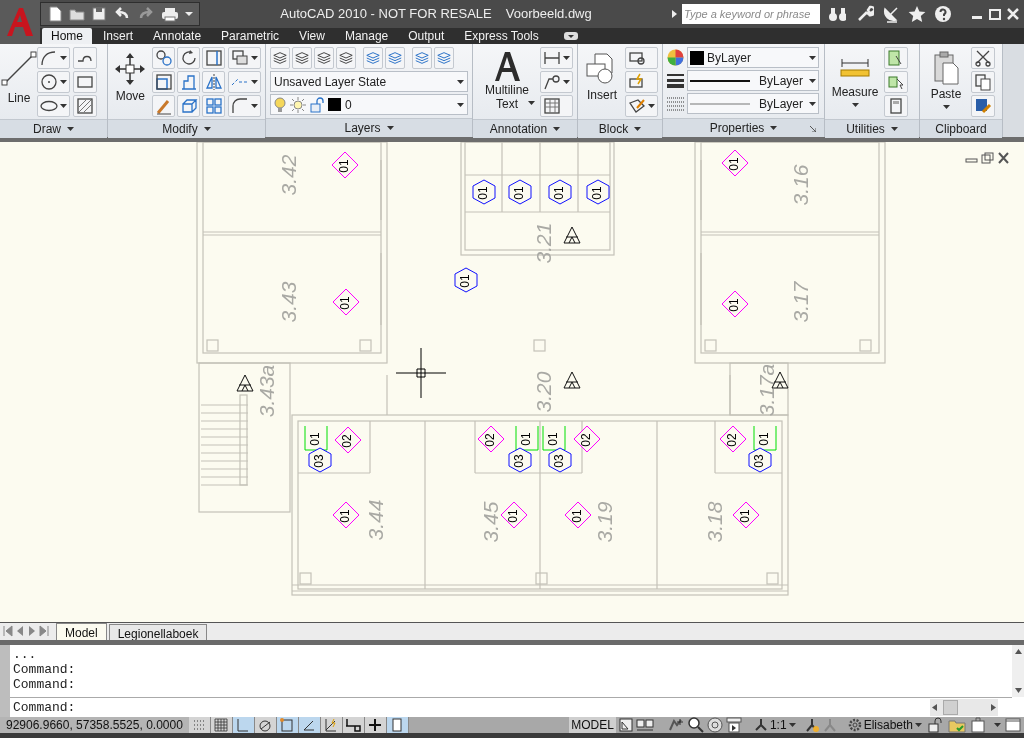 Image resolution: width=1024 pixels, height=738 pixels. I want to click on showmotion-icon, so click(733, 725).